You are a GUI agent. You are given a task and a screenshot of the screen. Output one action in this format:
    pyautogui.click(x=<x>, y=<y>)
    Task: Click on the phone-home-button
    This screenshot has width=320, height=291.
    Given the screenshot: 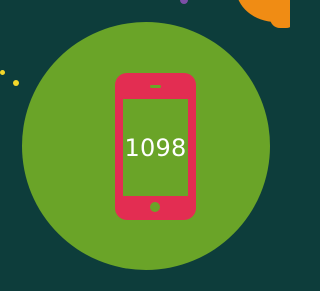 What is the action you would take?
    pyautogui.click(x=155, y=207)
    